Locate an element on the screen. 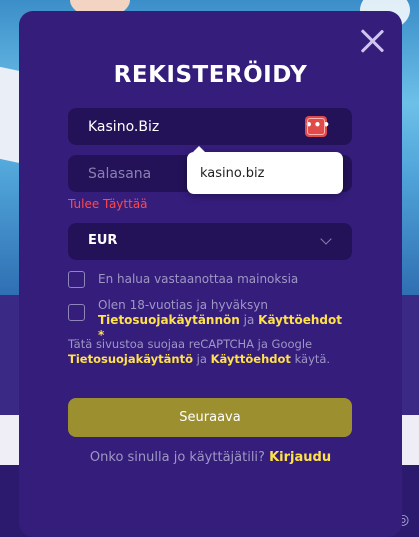 The width and height of the screenshot is (419, 537). modal-title: REKISTERÖIDY is located at coordinates (210, 75).